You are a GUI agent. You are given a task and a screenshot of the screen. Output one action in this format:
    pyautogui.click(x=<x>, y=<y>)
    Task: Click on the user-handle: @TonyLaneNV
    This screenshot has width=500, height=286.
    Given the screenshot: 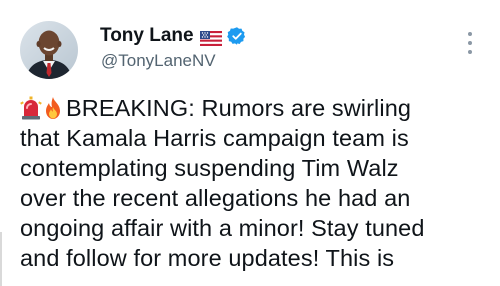 What is the action you would take?
    pyautogui.click(x=158, y=61)
    